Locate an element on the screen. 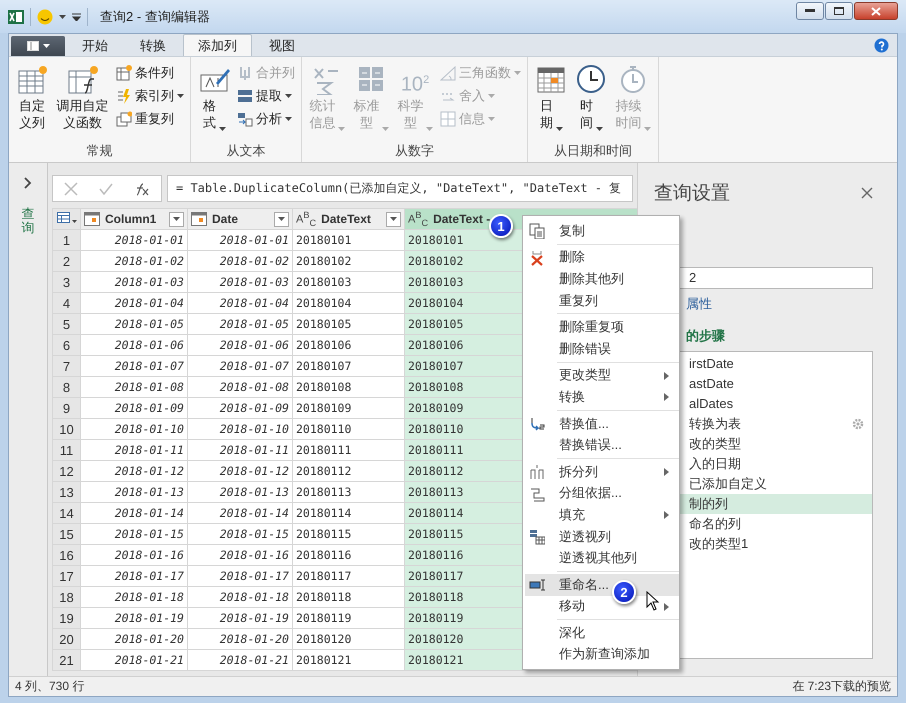  menu-item: 拆分列 is located at coordinates (602, 471).